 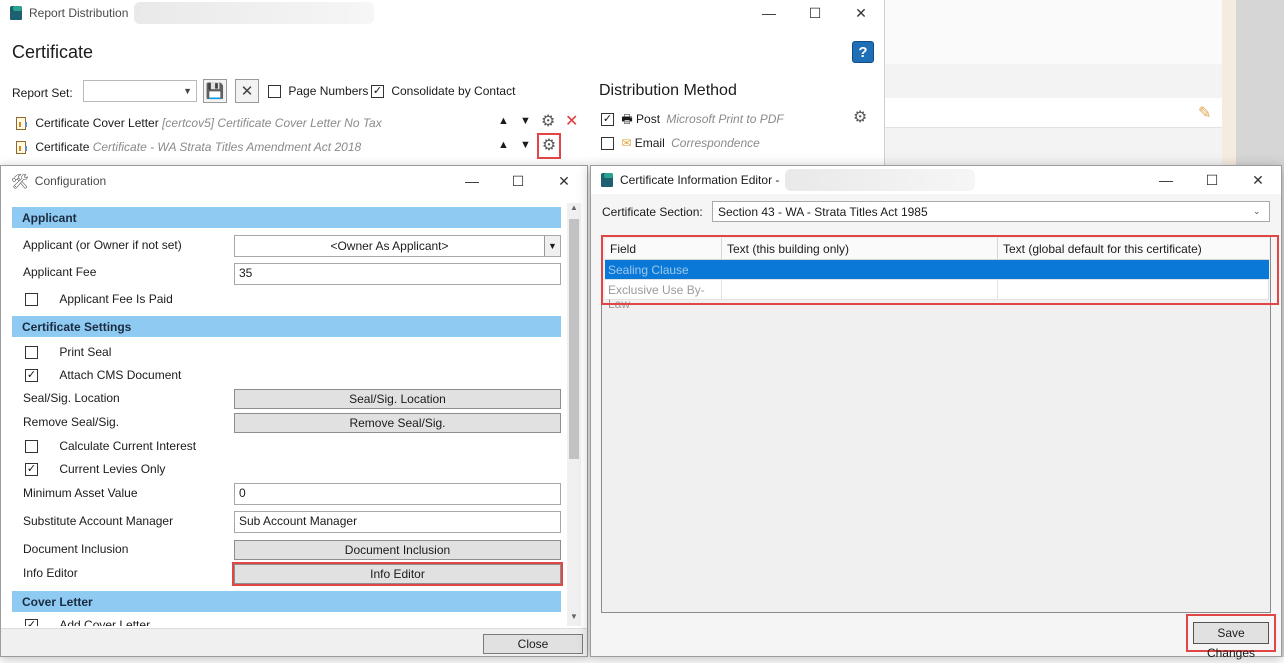 I want to click on attach-cms-option: ✓ Attach CMS Document, so click(x=103, y=375).